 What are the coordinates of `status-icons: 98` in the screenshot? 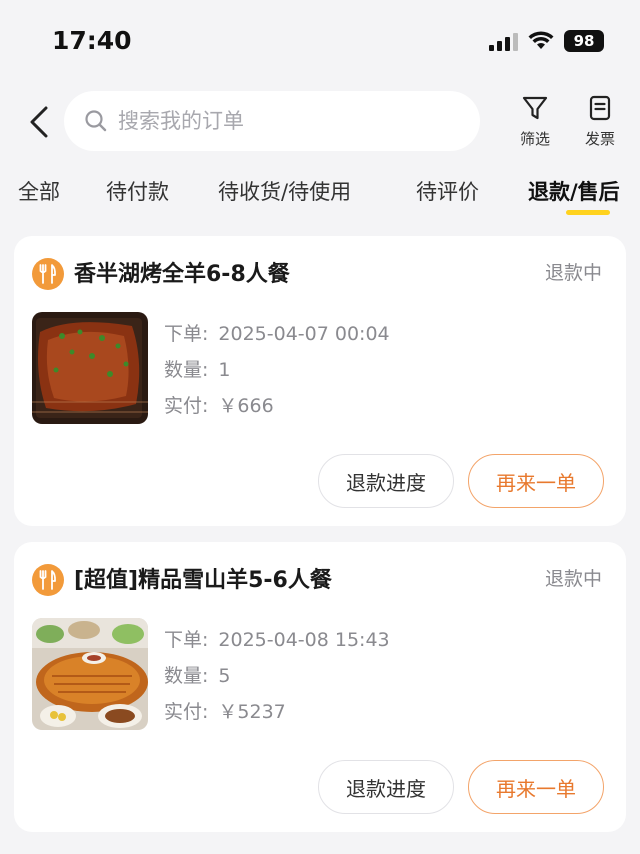 It's located at (546, 41).